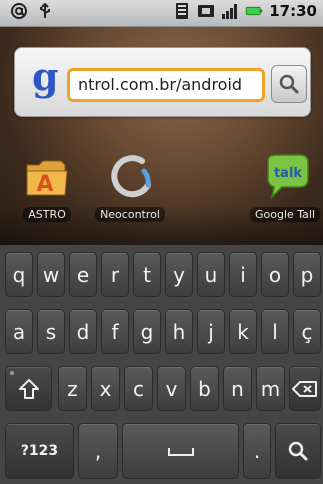 This screenshot has width=323, height=484. What do you see at coordinates (171, 388) in the screenshot?
I see `key-v: v` at bounding box center [171, 388].